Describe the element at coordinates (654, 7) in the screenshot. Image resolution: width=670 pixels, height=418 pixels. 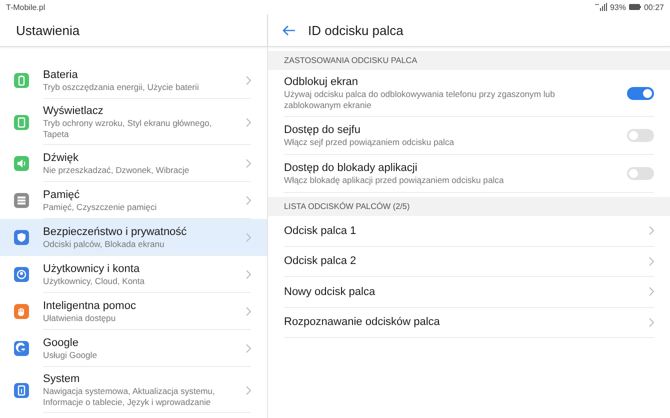
I see `clock: 00:27` at that location.